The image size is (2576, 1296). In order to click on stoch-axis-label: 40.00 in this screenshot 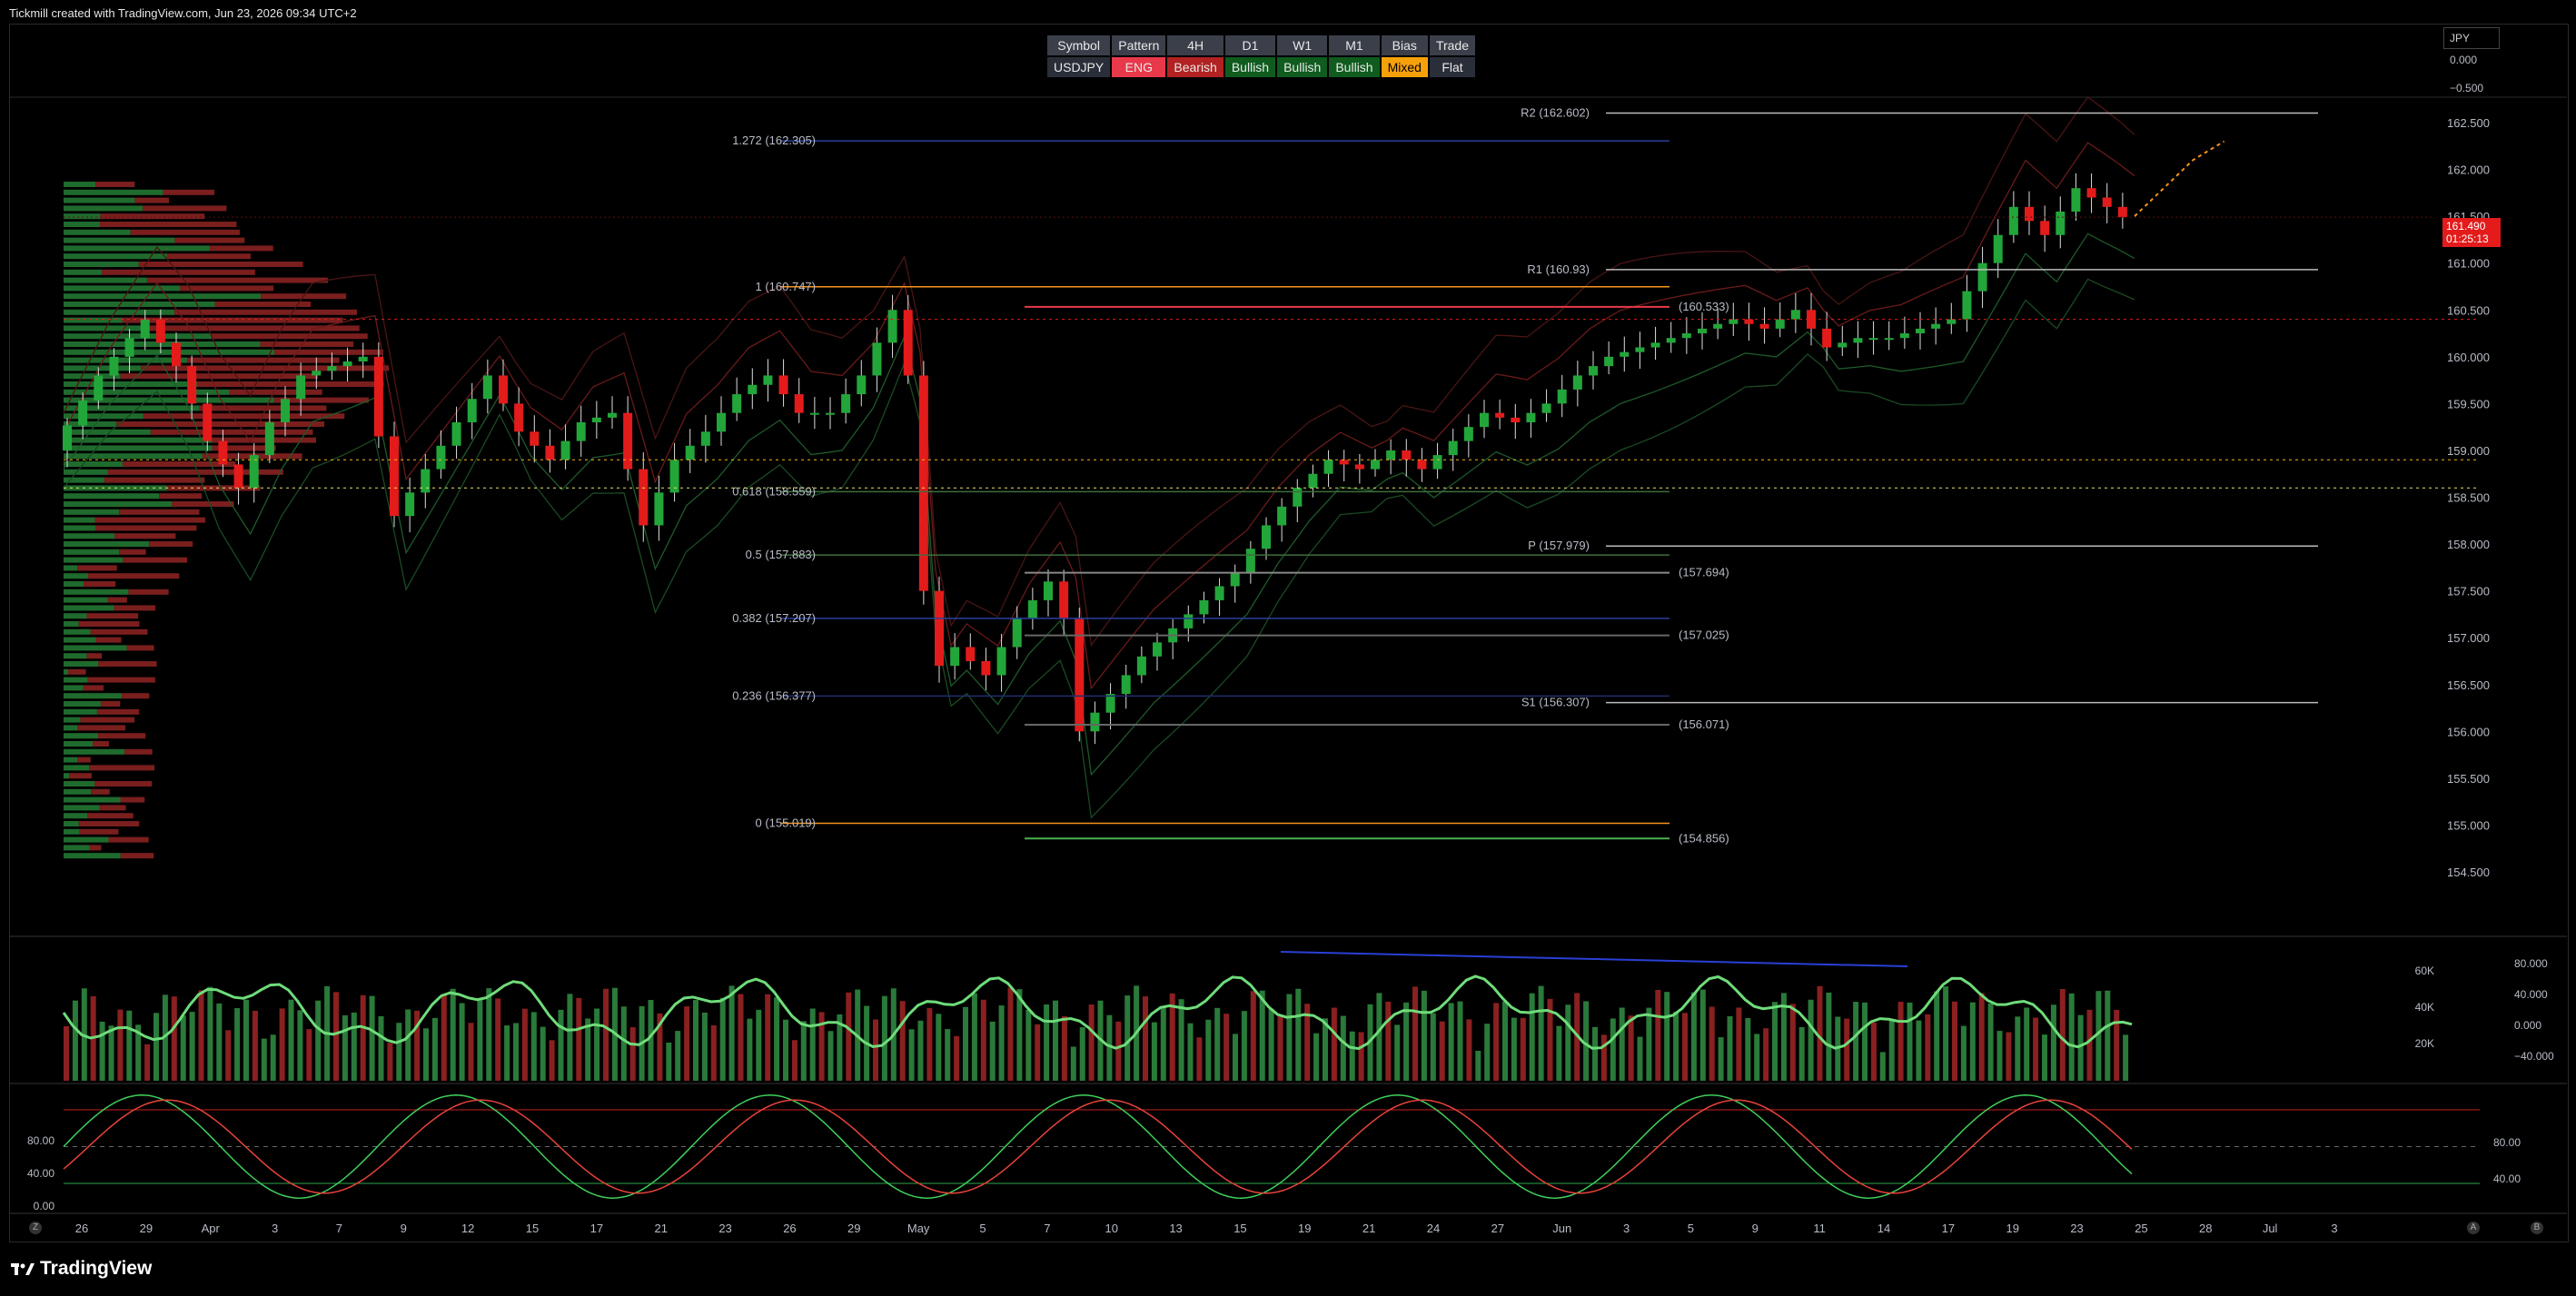, I will do `click(40, 1174)`.